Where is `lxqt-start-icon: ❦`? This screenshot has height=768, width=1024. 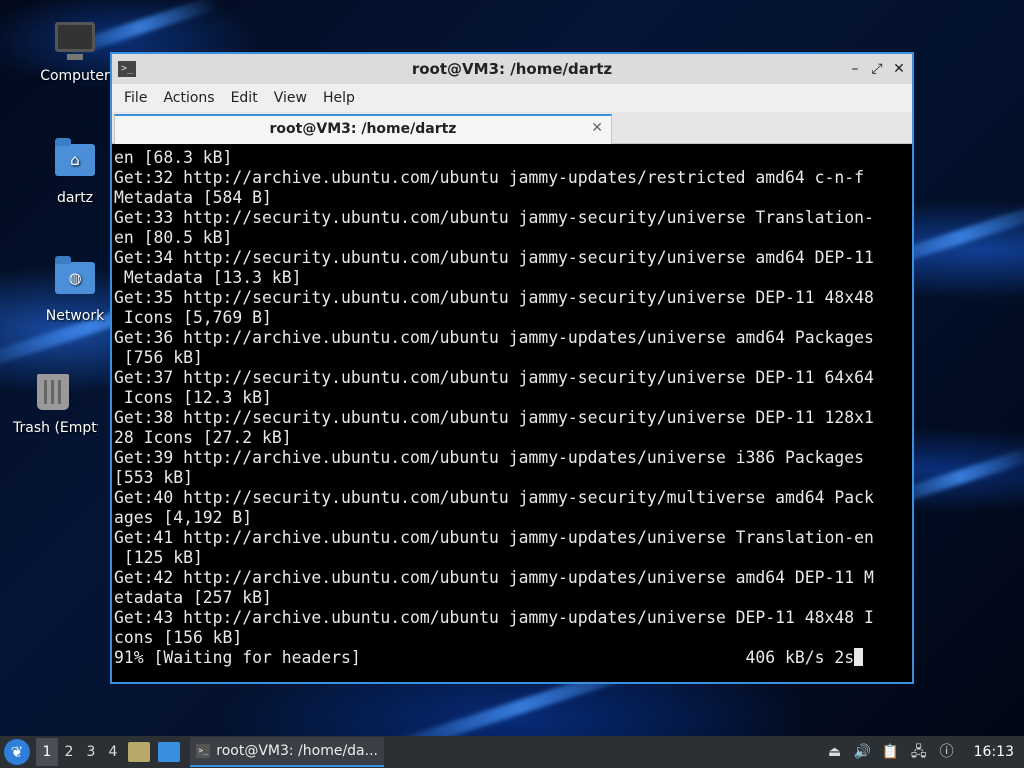
lxqt-start-icon: ❦ is located at coordinates (17, 752).